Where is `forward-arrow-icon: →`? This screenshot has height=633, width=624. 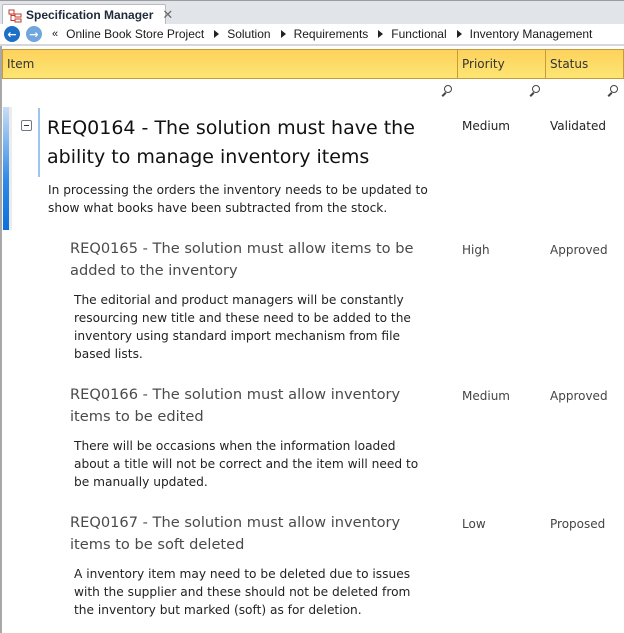
forward-arrow-icon: → is located at coordinates (34, 34).